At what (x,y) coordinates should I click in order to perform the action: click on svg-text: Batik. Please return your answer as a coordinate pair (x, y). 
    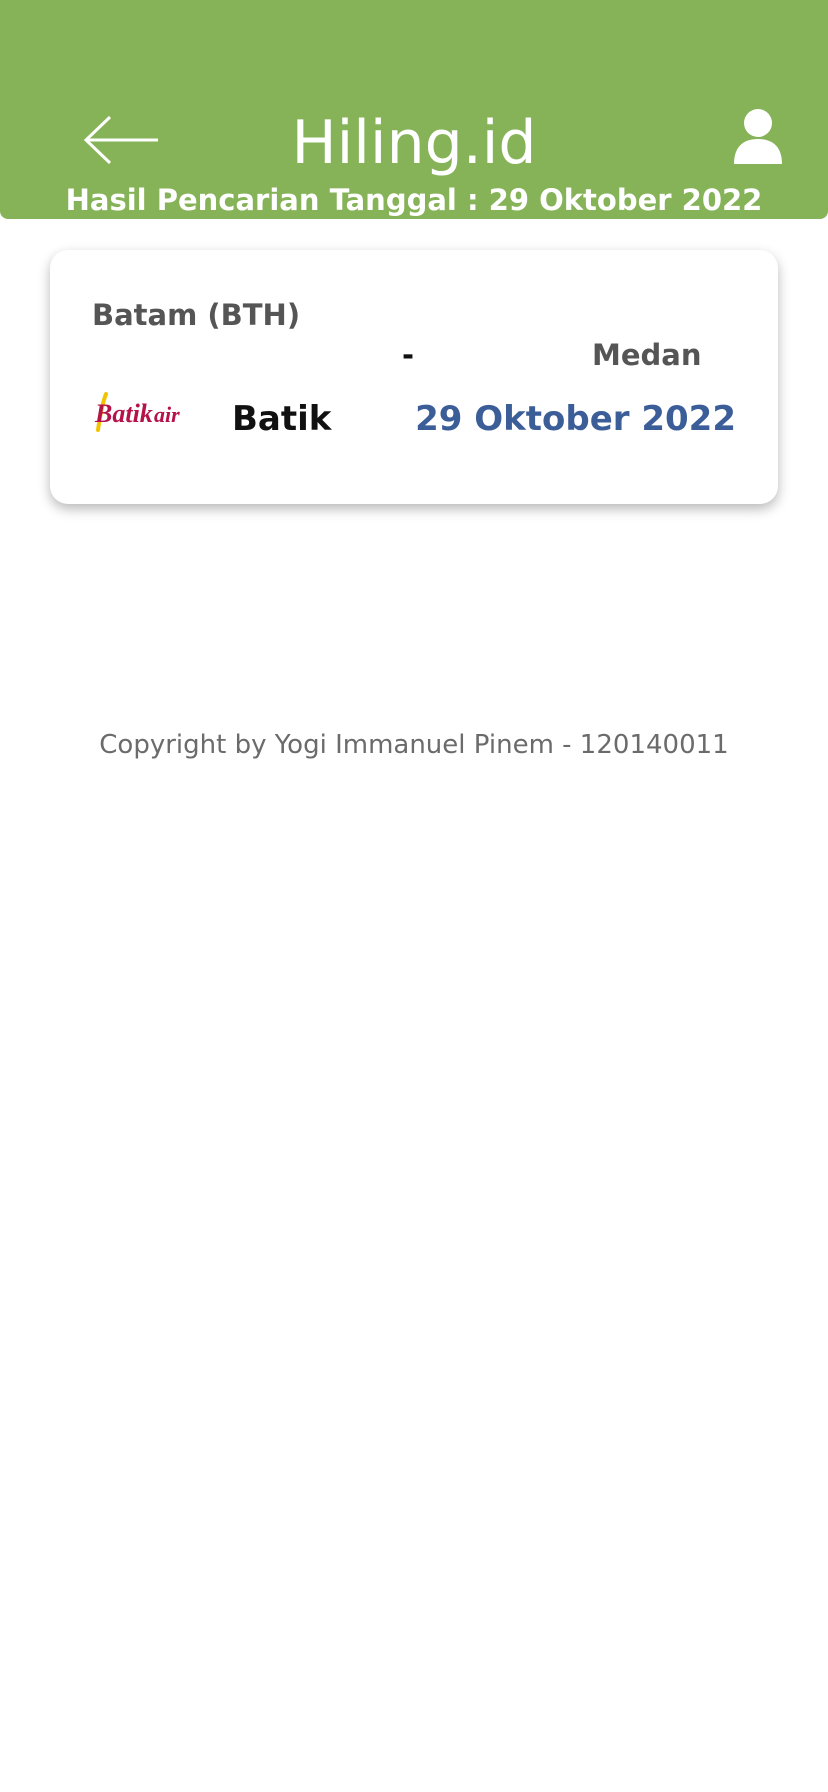
    Looking at the image, I should click on (123, 413).